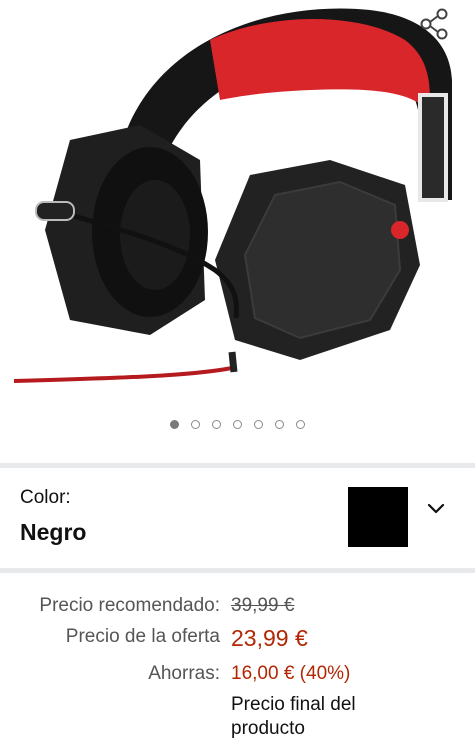 Image resolution: width=475 pixels, height=751 pixels. Describe the element at coordinates (53, 532) in the screenshot. I see `color-value: Negro` at that location.